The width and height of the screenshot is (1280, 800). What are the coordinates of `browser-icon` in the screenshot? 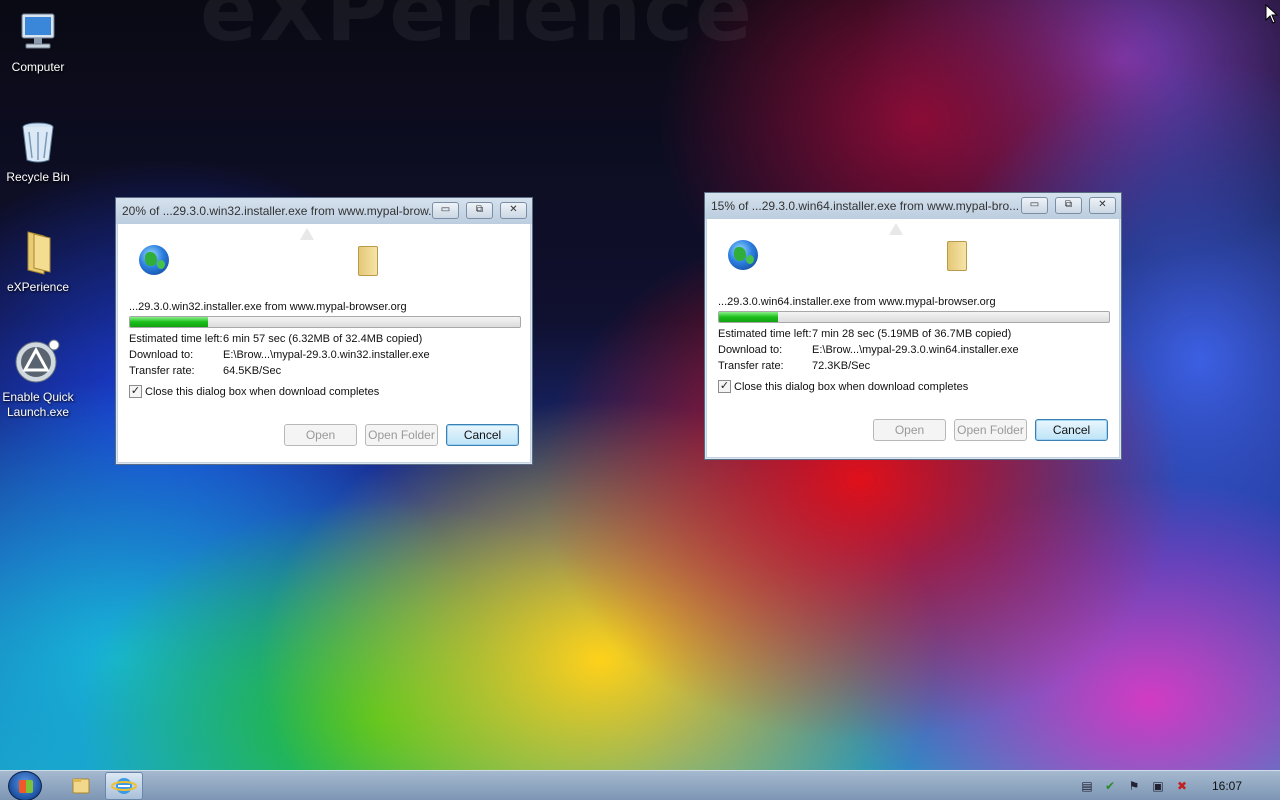 It's located at (124, 786).